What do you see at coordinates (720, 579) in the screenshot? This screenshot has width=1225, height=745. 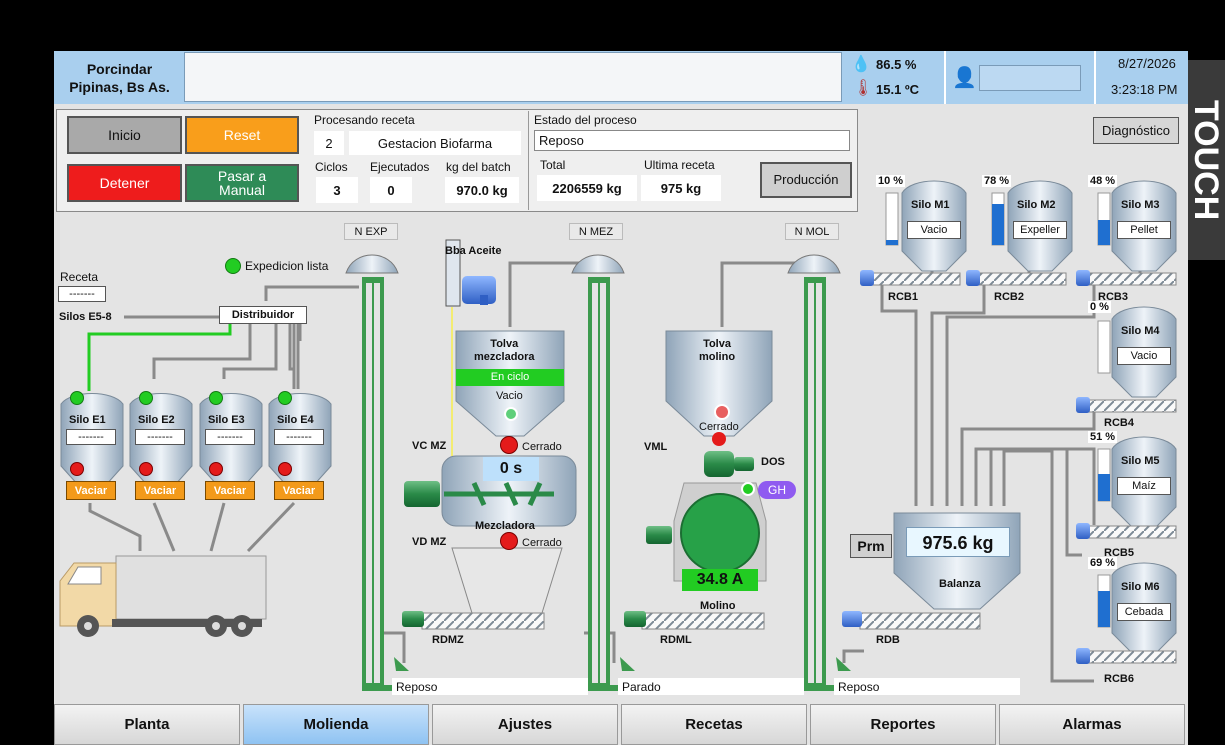 I see `mill-current: 34.8 A` at bounding box center [720, 579].